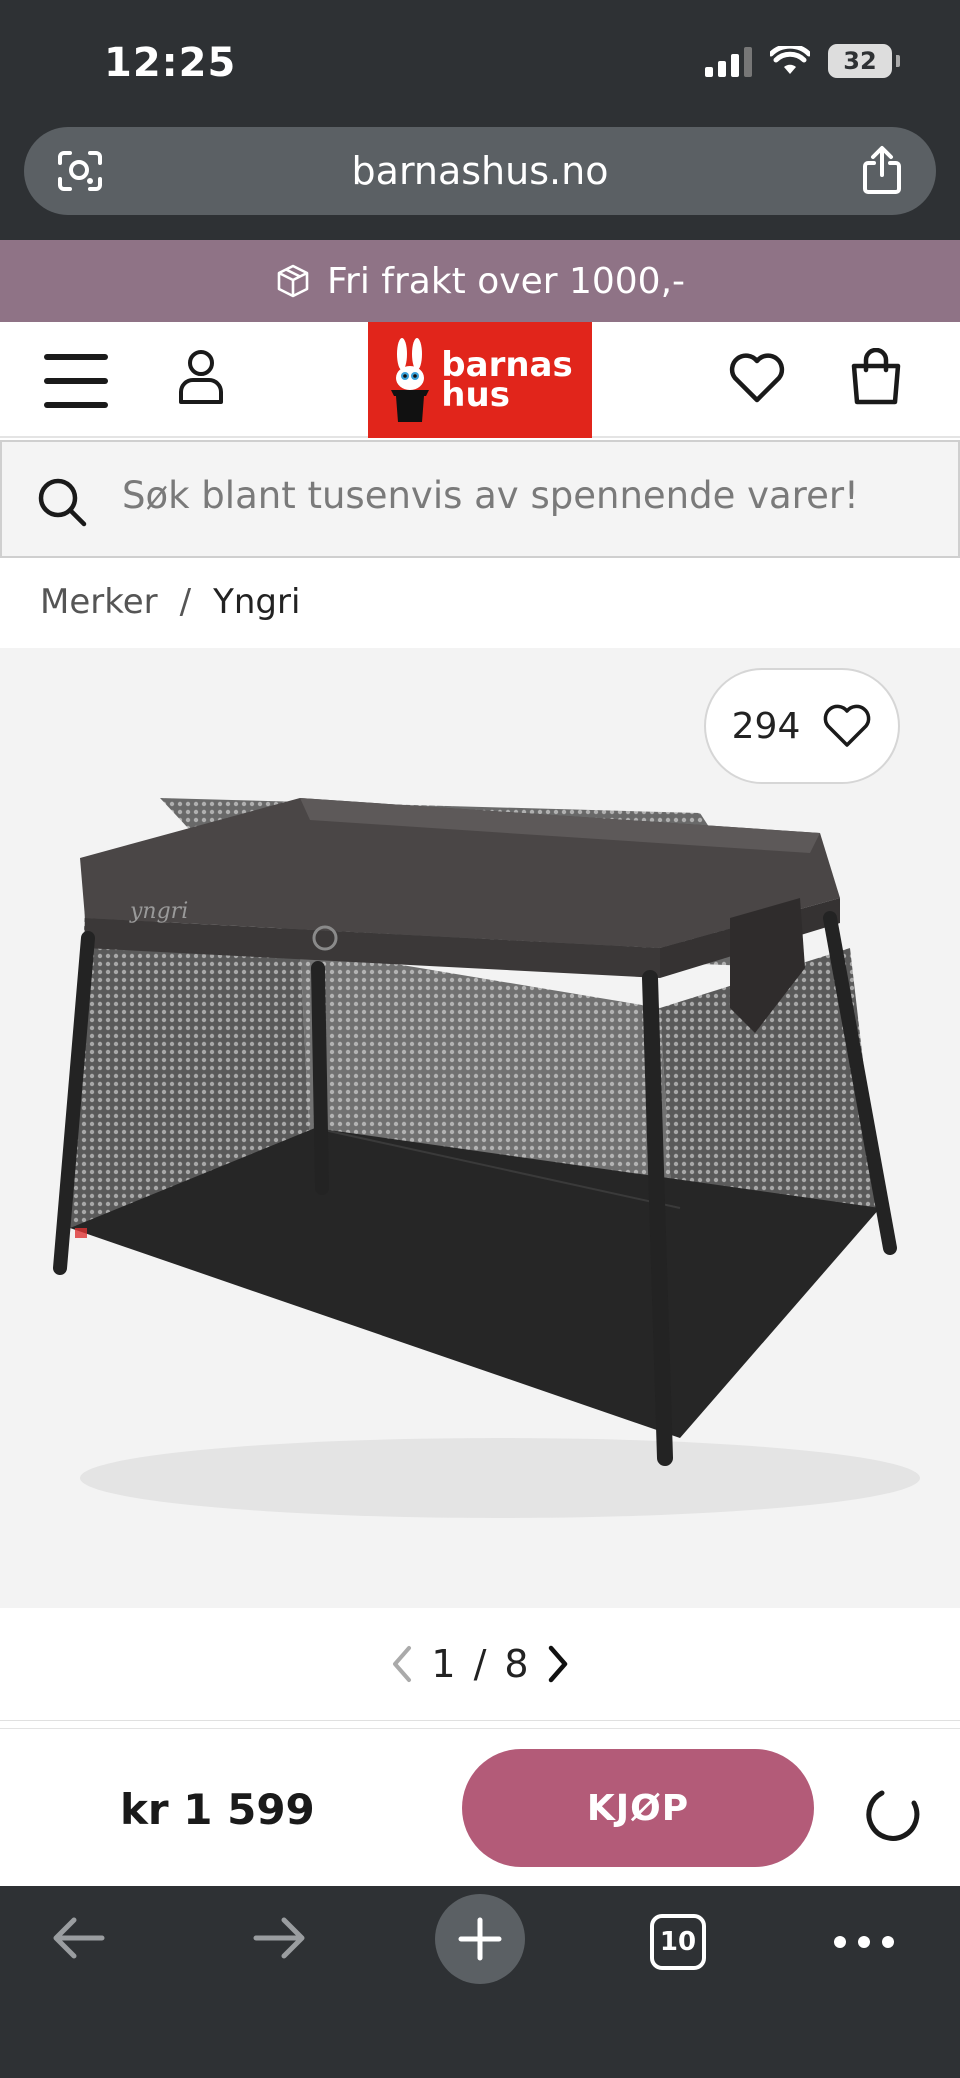 This screenshot has height=2078, width=960. Describe the element at coordinates (76, 381) in the screenshot. I see `menu-icon` at that location.